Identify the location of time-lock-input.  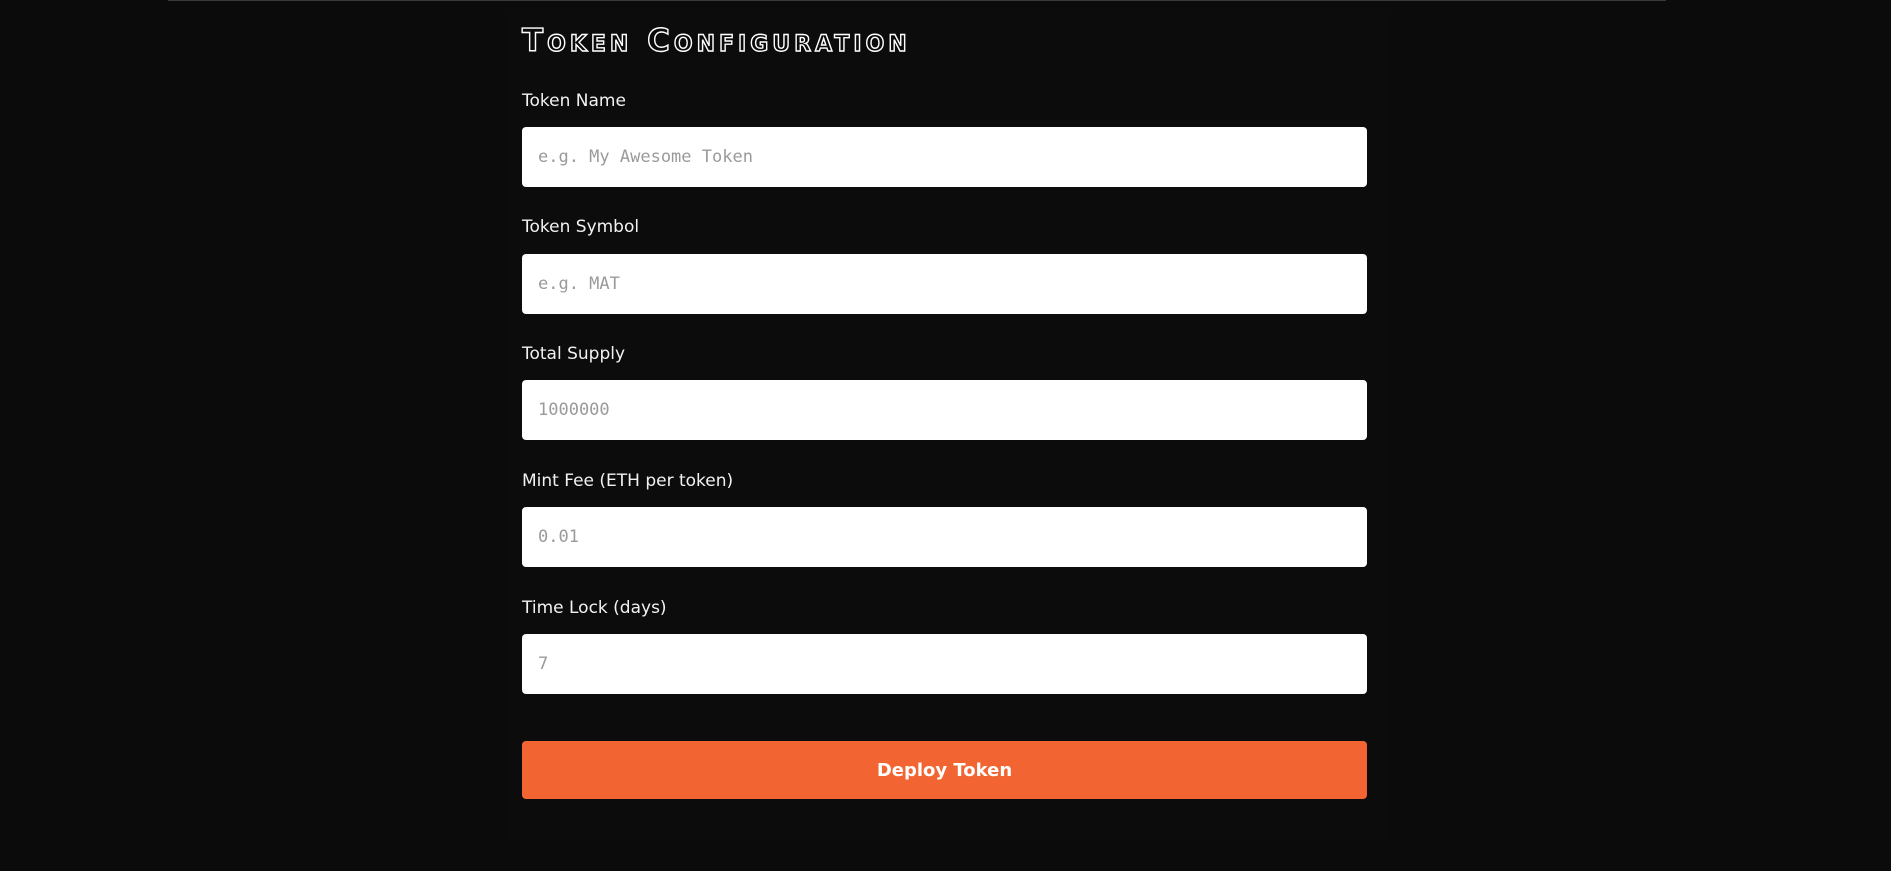
(944, 664).